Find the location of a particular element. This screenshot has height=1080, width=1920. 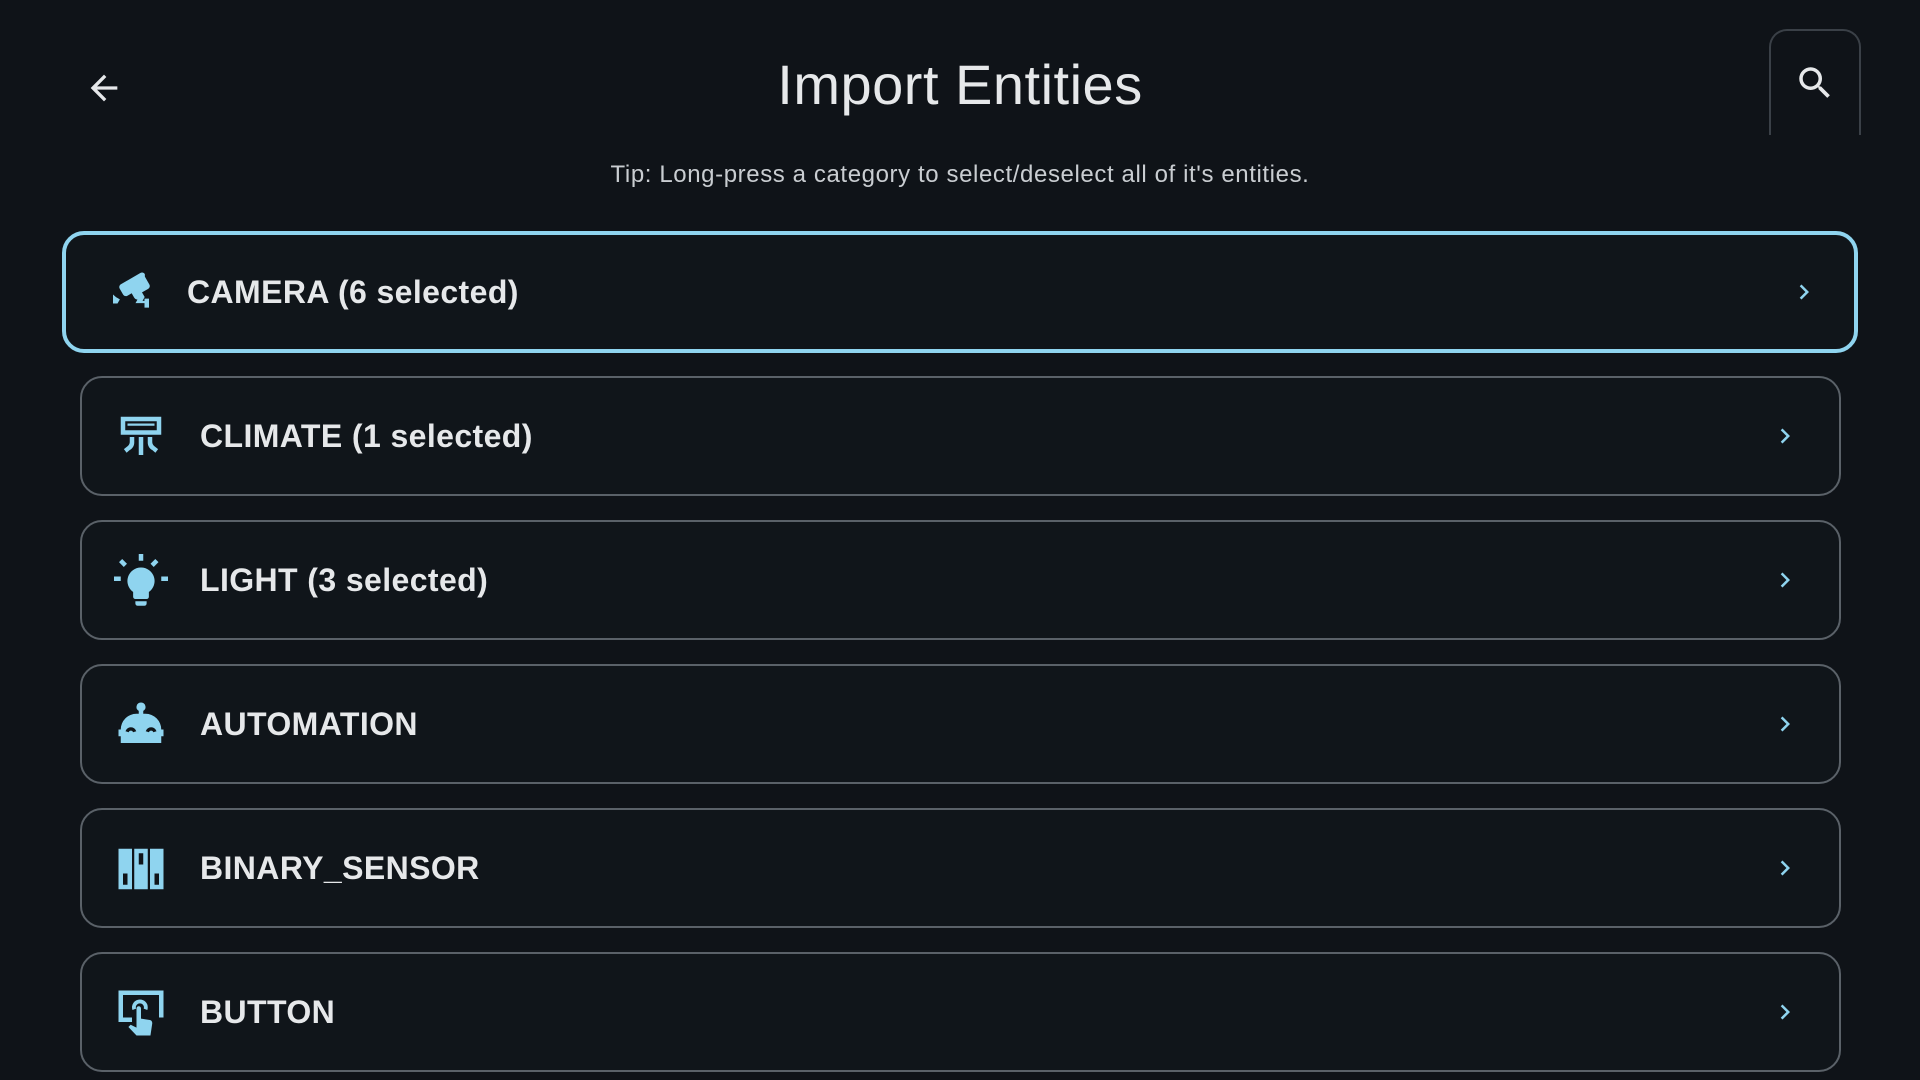

lightbulb-icon is located at coordinates (141, 581).